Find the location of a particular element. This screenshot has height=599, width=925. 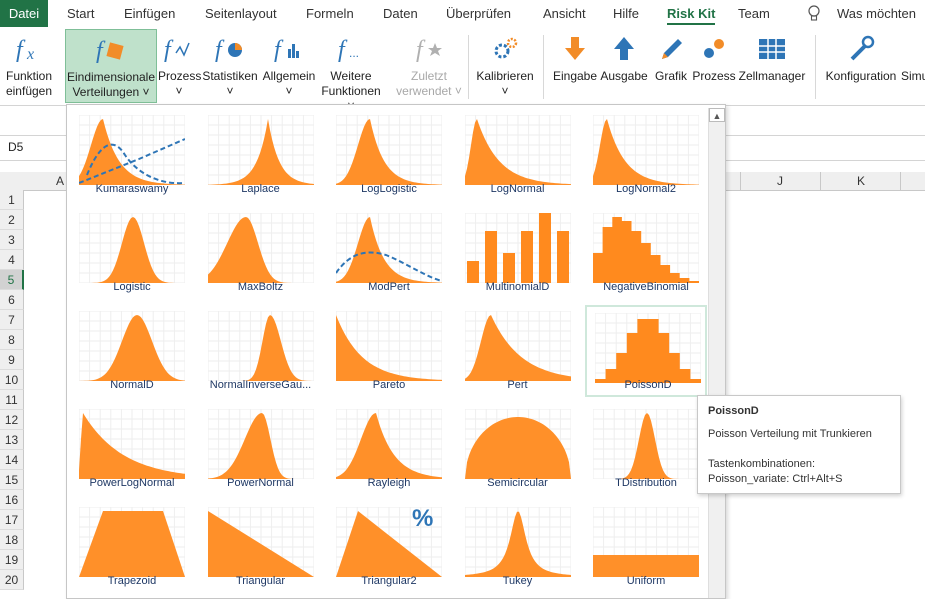

tab-ansicht: Ansicht is located at coordinates (564, 13).